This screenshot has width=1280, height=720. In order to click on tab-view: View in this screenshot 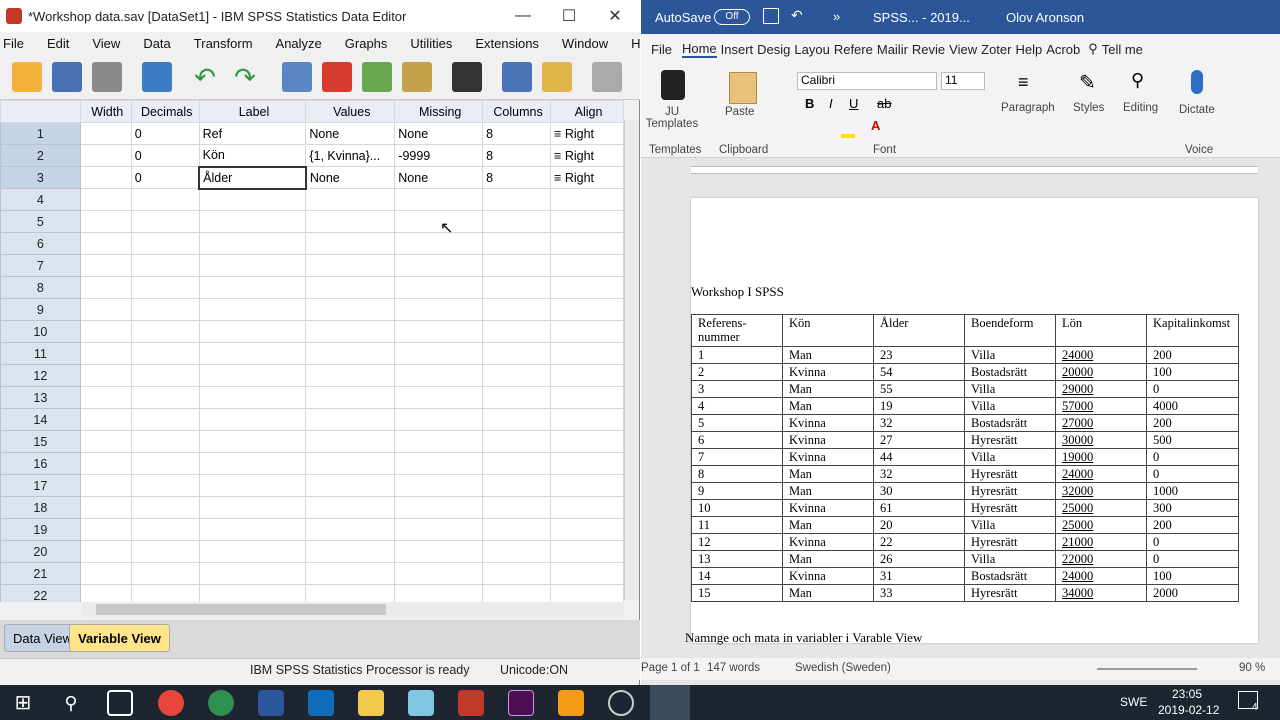, I will do `click(963, 49)`.